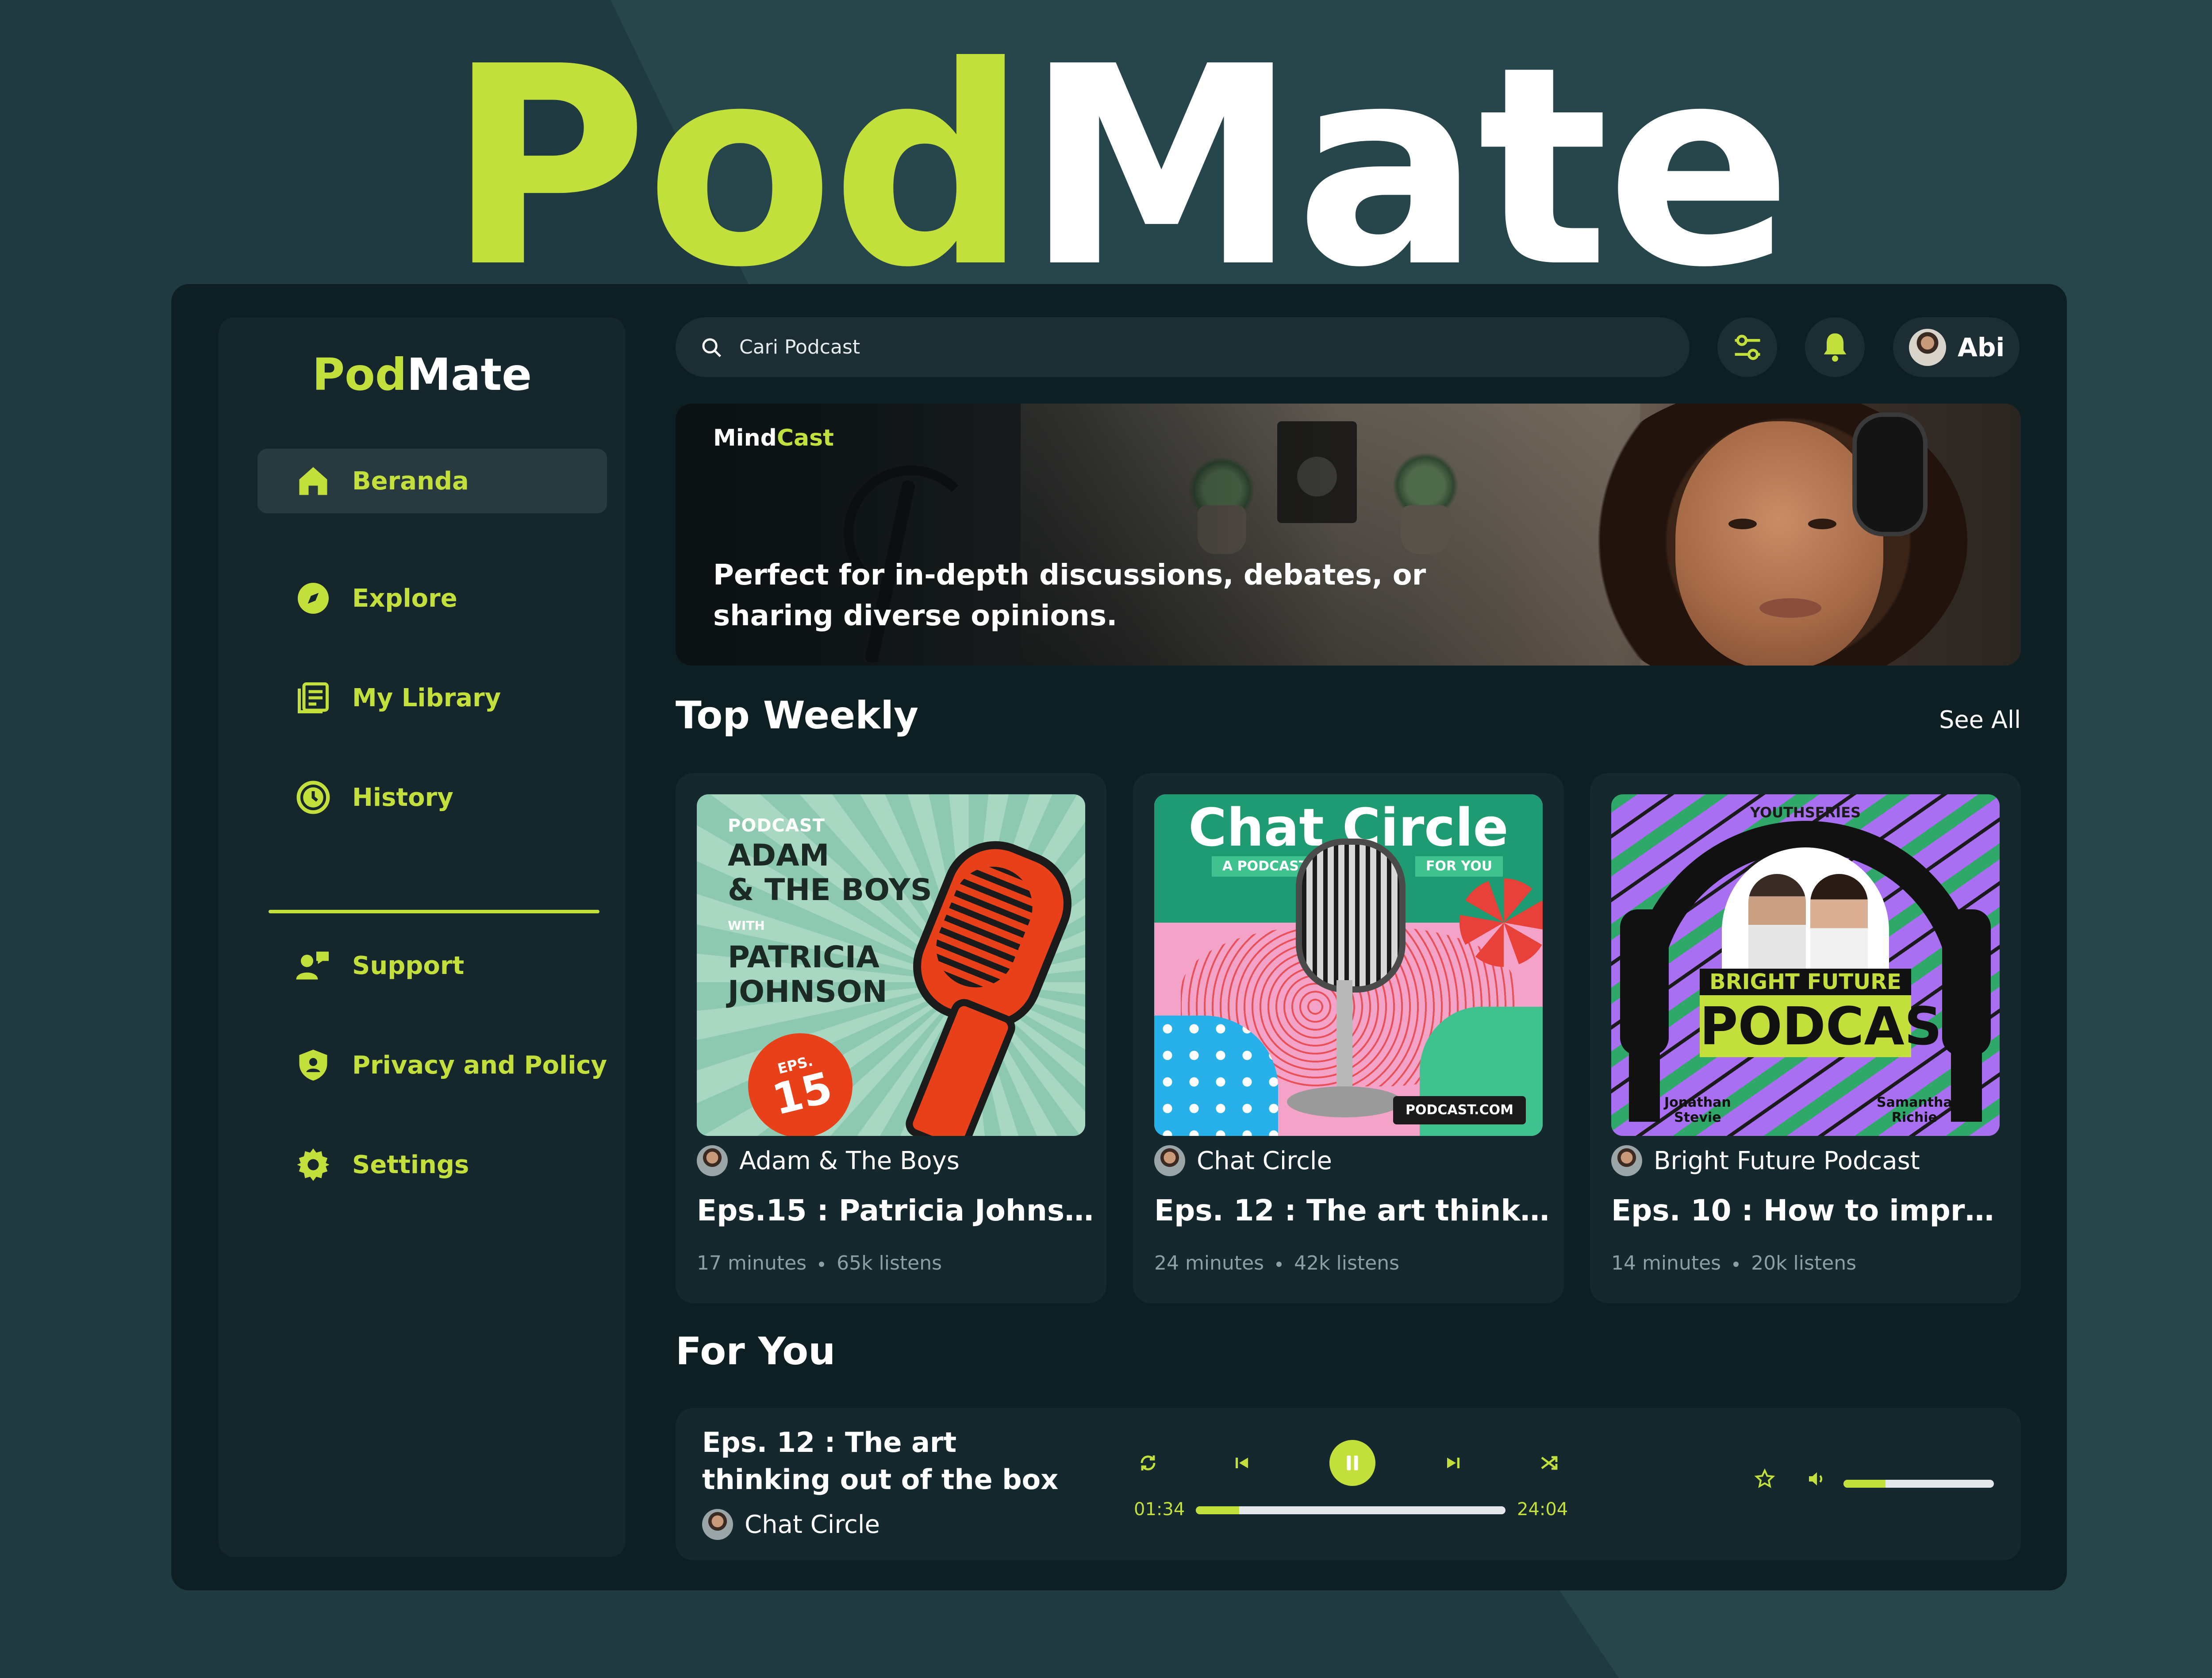 Image resolution: width=2212 pixels, height=1678 pixels. I want to click on filter-button, so click(1747, 347).